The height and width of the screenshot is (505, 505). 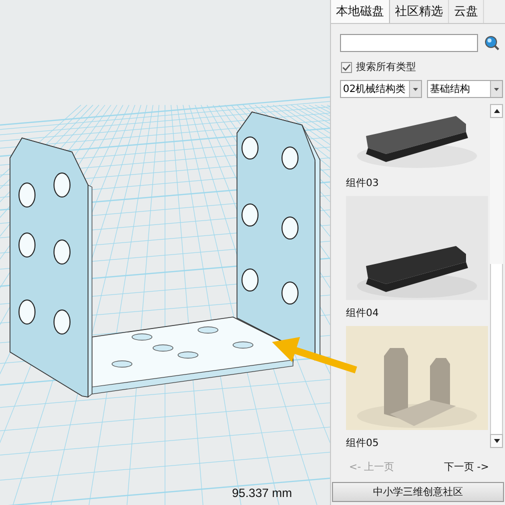 I want to click on component-label: 组件04, so click(x=363, y=313).